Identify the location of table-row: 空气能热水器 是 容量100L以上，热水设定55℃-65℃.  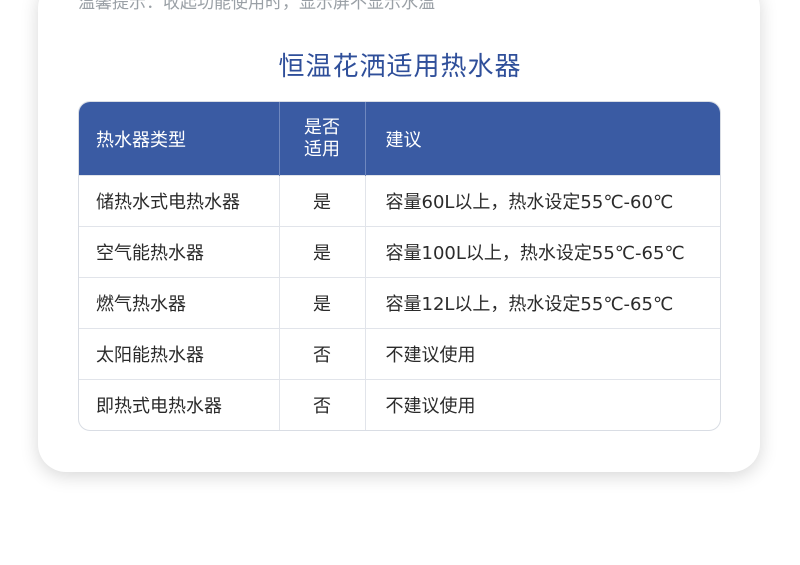
(399, 252).